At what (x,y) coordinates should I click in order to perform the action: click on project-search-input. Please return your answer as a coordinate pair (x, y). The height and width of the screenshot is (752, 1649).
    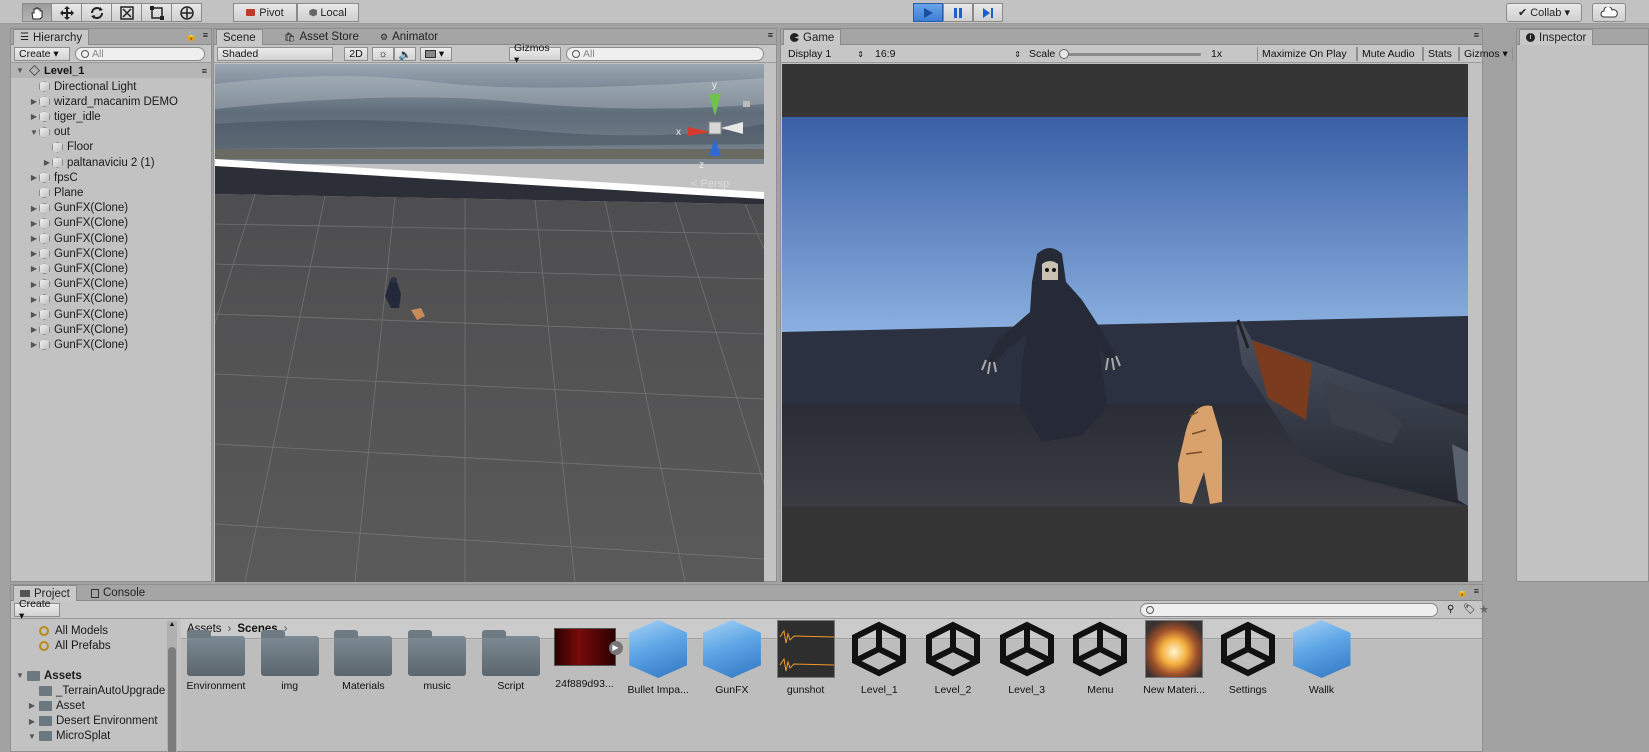
    Looking at the image, I should click on (1289, 610).